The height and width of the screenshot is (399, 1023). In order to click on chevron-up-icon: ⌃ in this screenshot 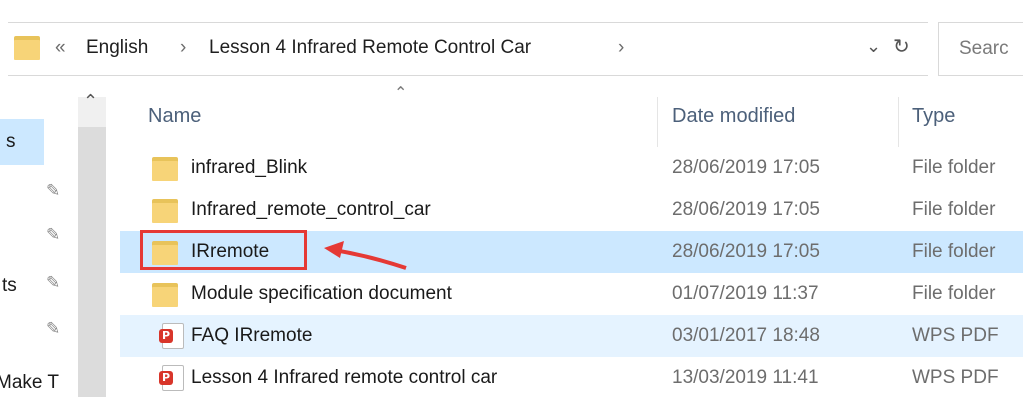, I will do `click(90, 101)`.